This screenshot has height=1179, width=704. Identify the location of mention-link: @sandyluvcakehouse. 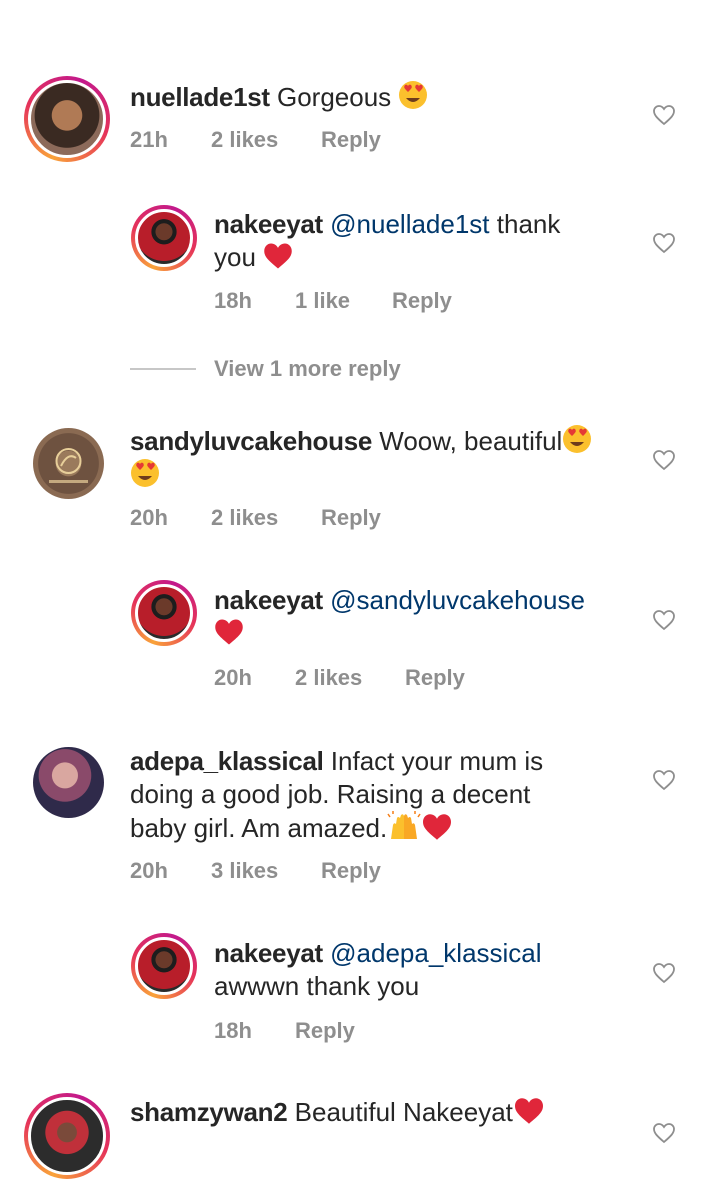
(457, 600).